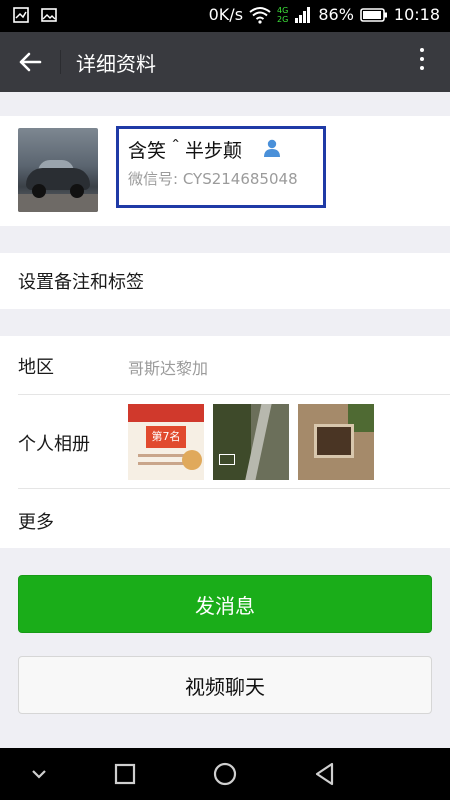 The height and width of the screenshot is (800, 450). Describe the element at coordinates (116, 64) in the screenshot. I see `page-title: 详细资料` at that location.